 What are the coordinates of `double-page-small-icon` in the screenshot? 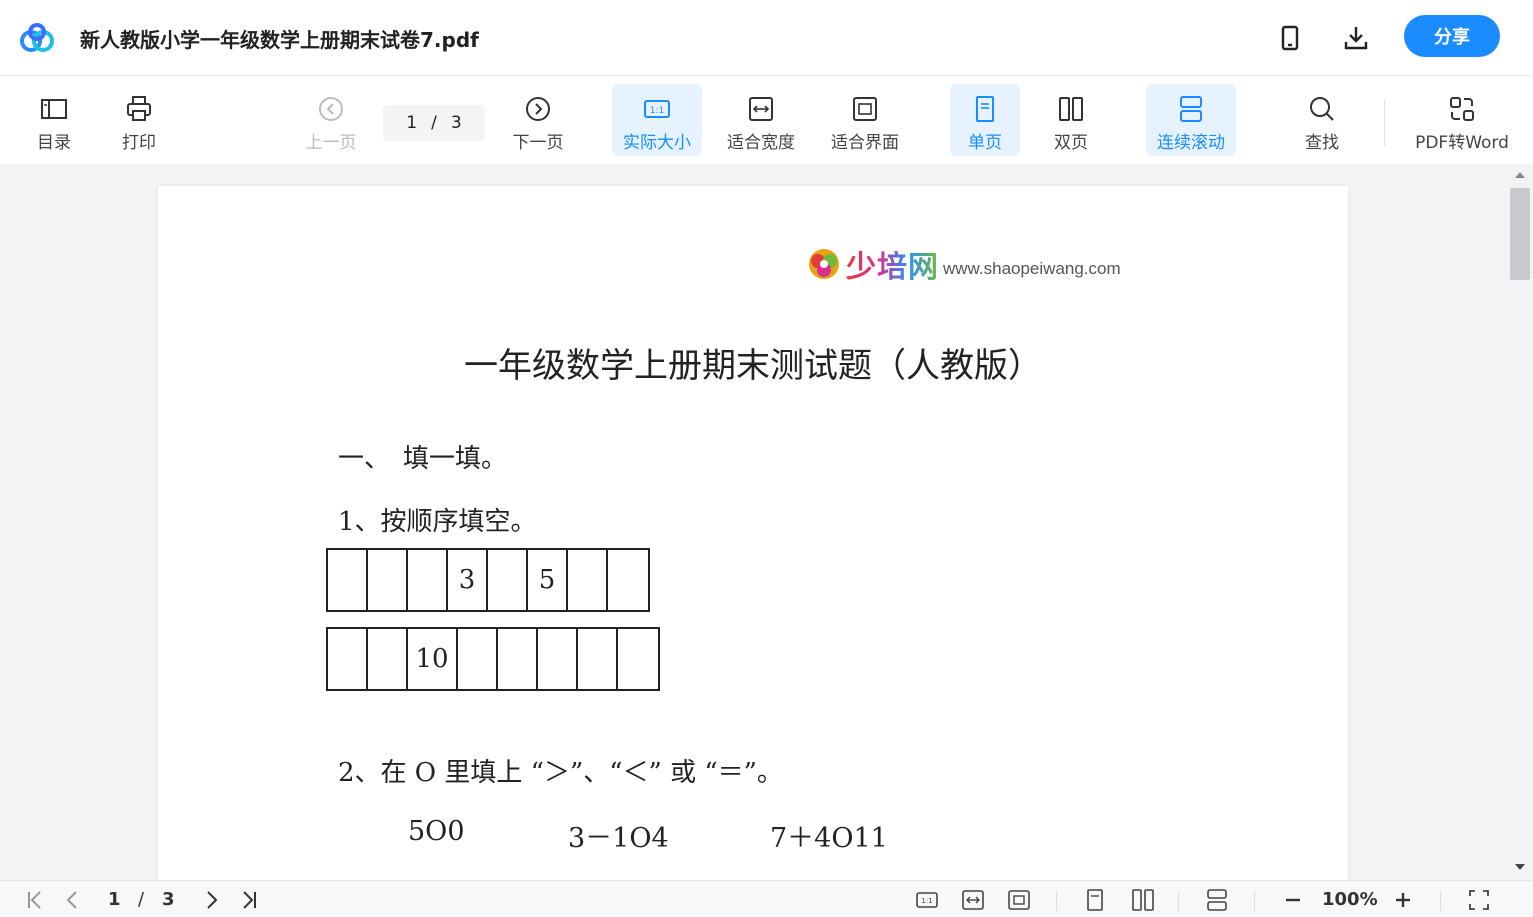 It's located at (1143, 900).